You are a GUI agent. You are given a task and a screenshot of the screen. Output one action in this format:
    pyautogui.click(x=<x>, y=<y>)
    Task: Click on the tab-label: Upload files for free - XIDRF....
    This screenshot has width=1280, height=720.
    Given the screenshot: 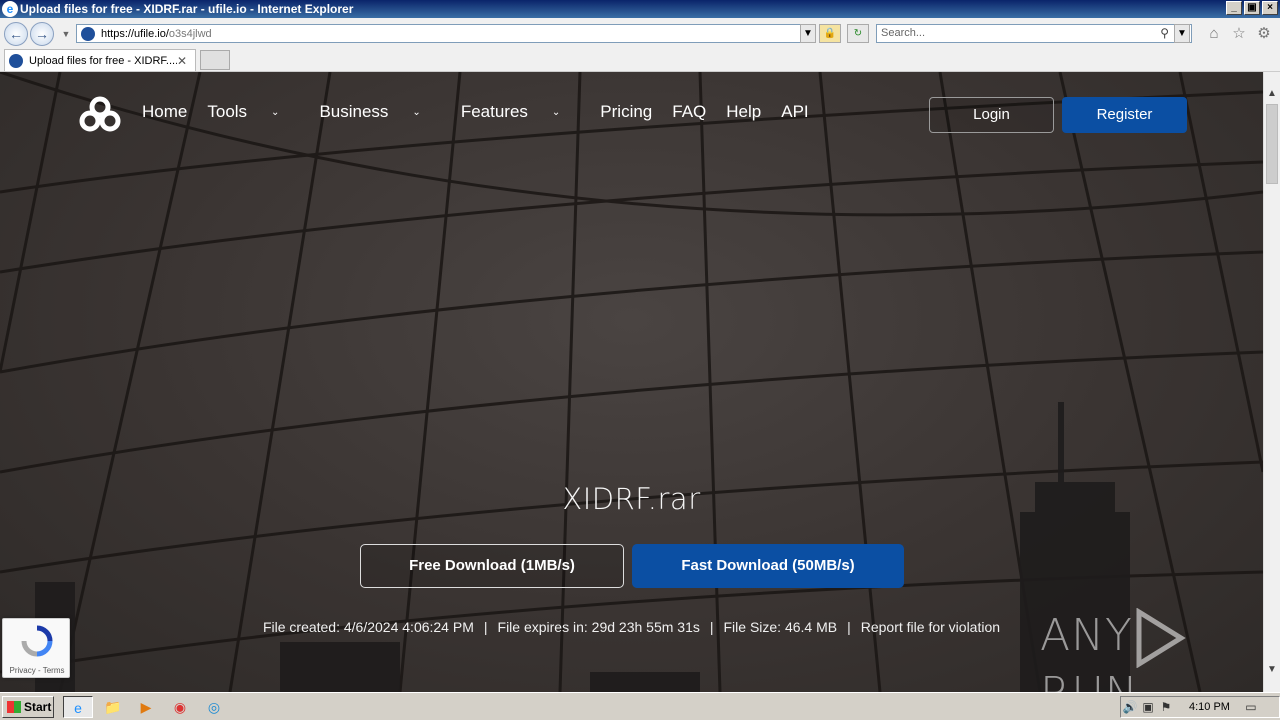 What is the action you would take?
    pyautogui.click(x=103, y=60)
    